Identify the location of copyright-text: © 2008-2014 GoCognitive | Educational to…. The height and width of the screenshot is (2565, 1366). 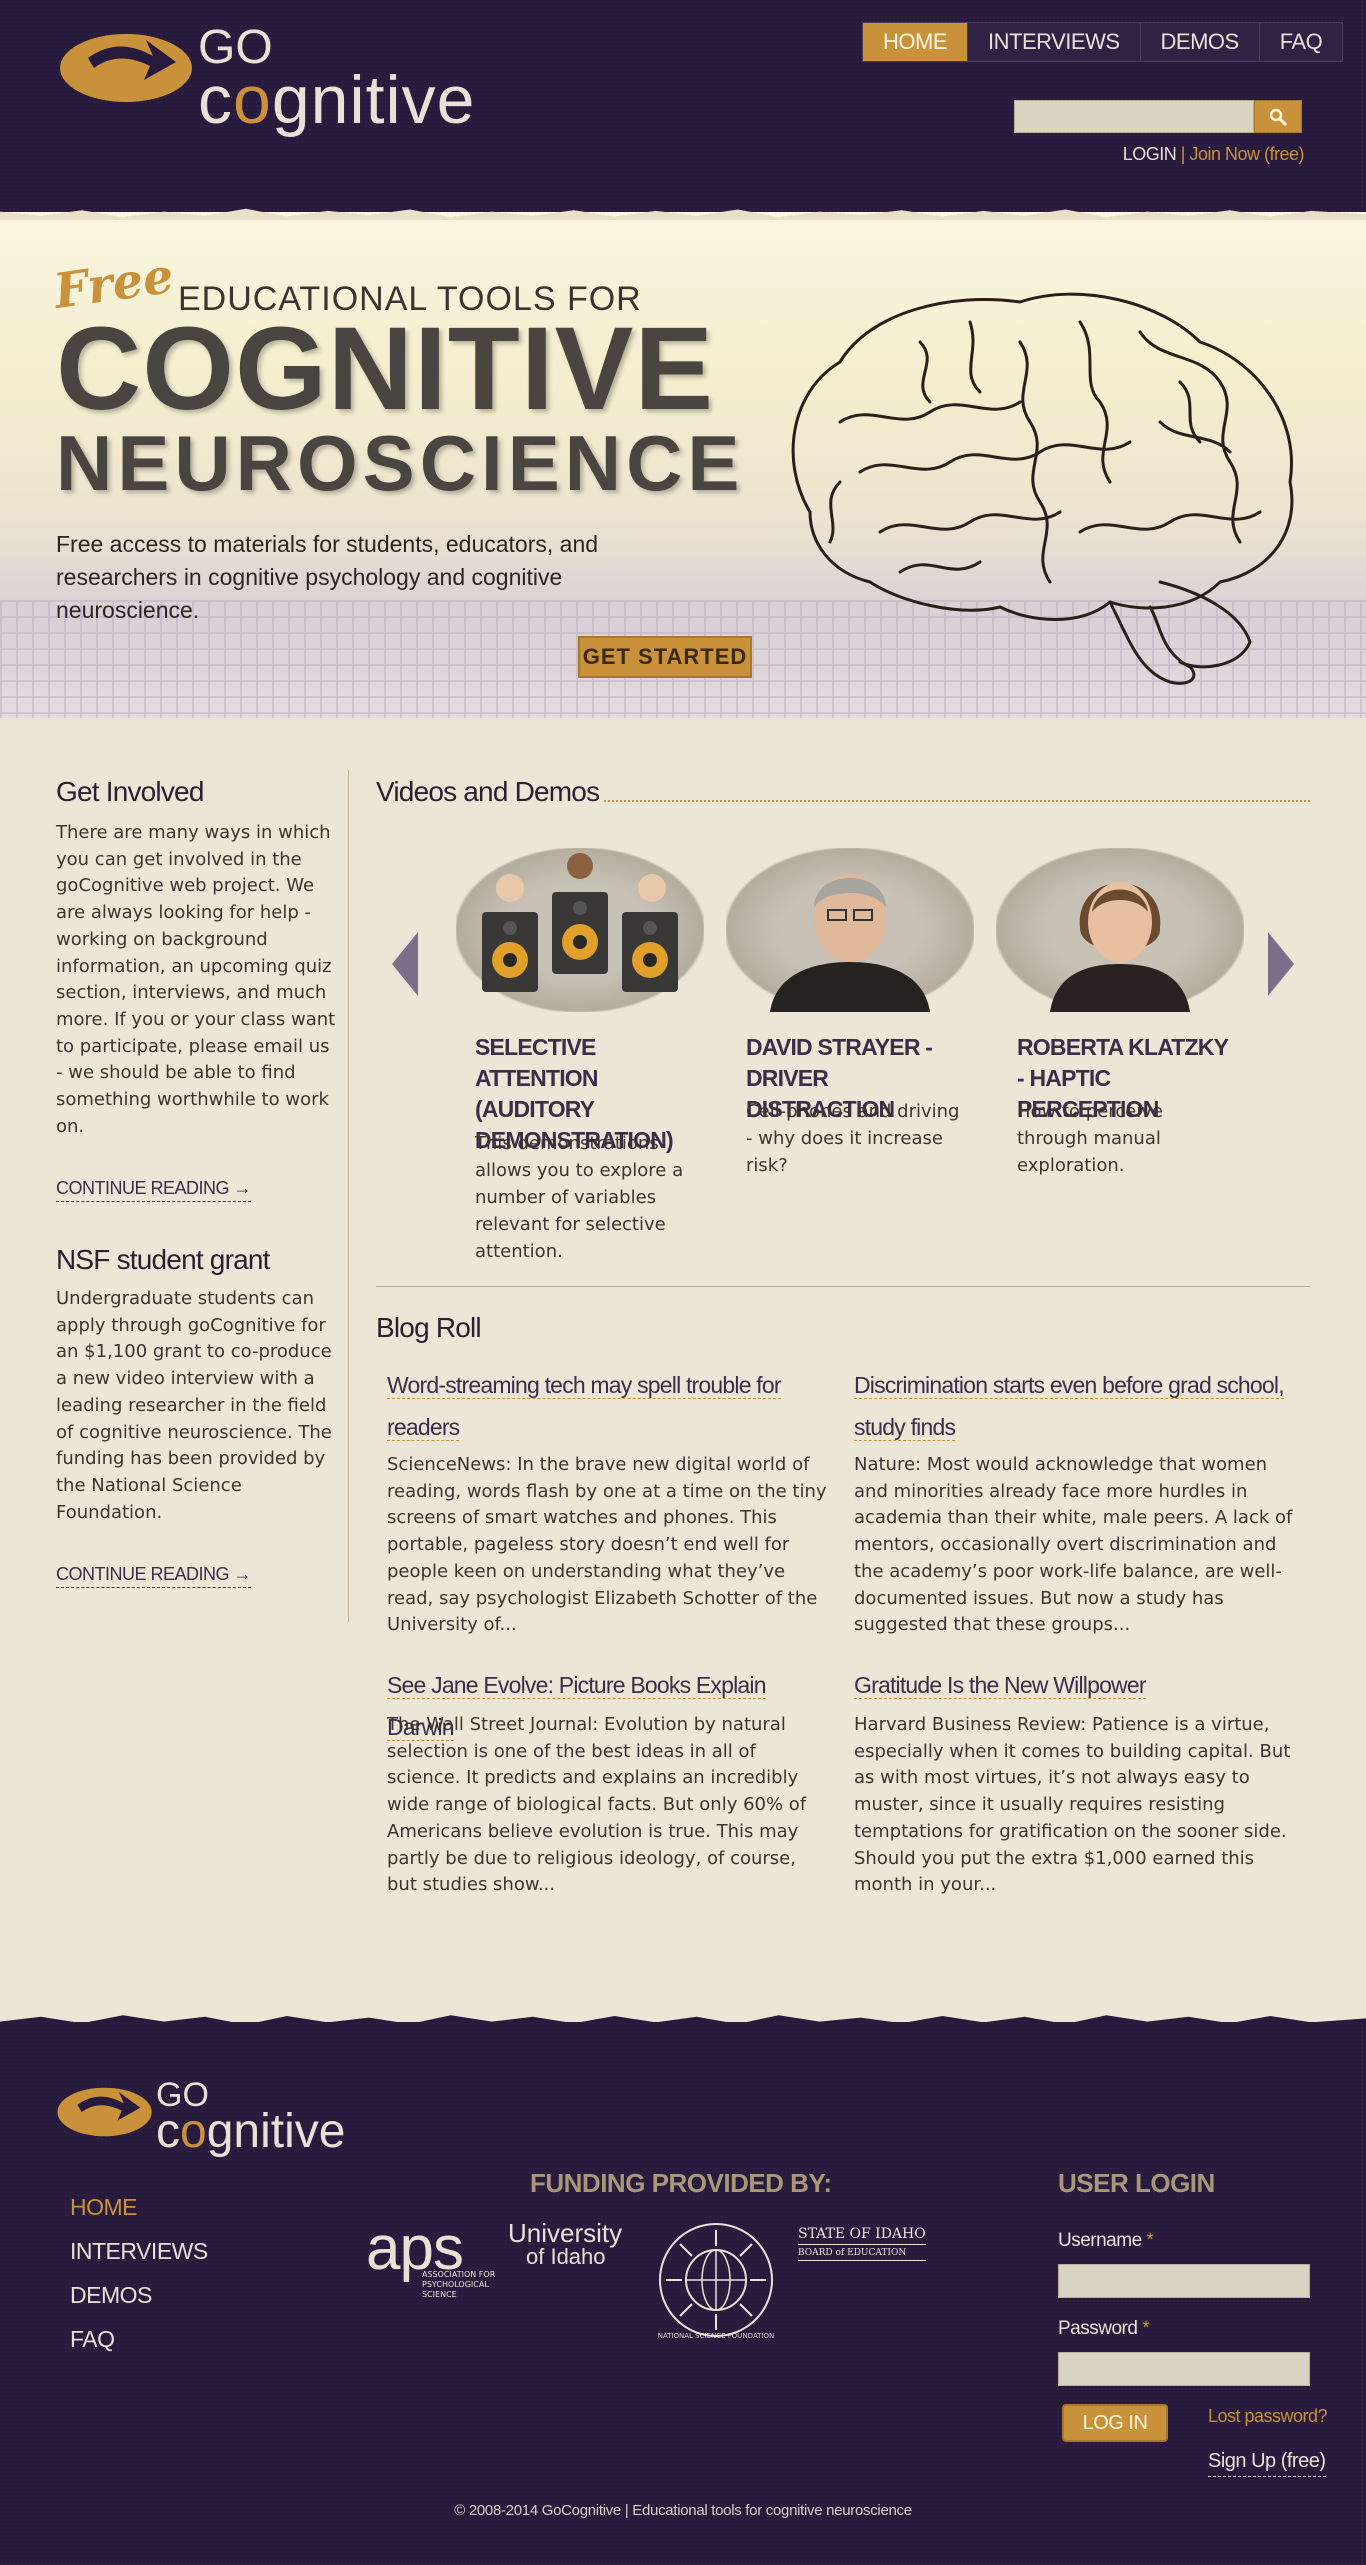
(683, 2510).